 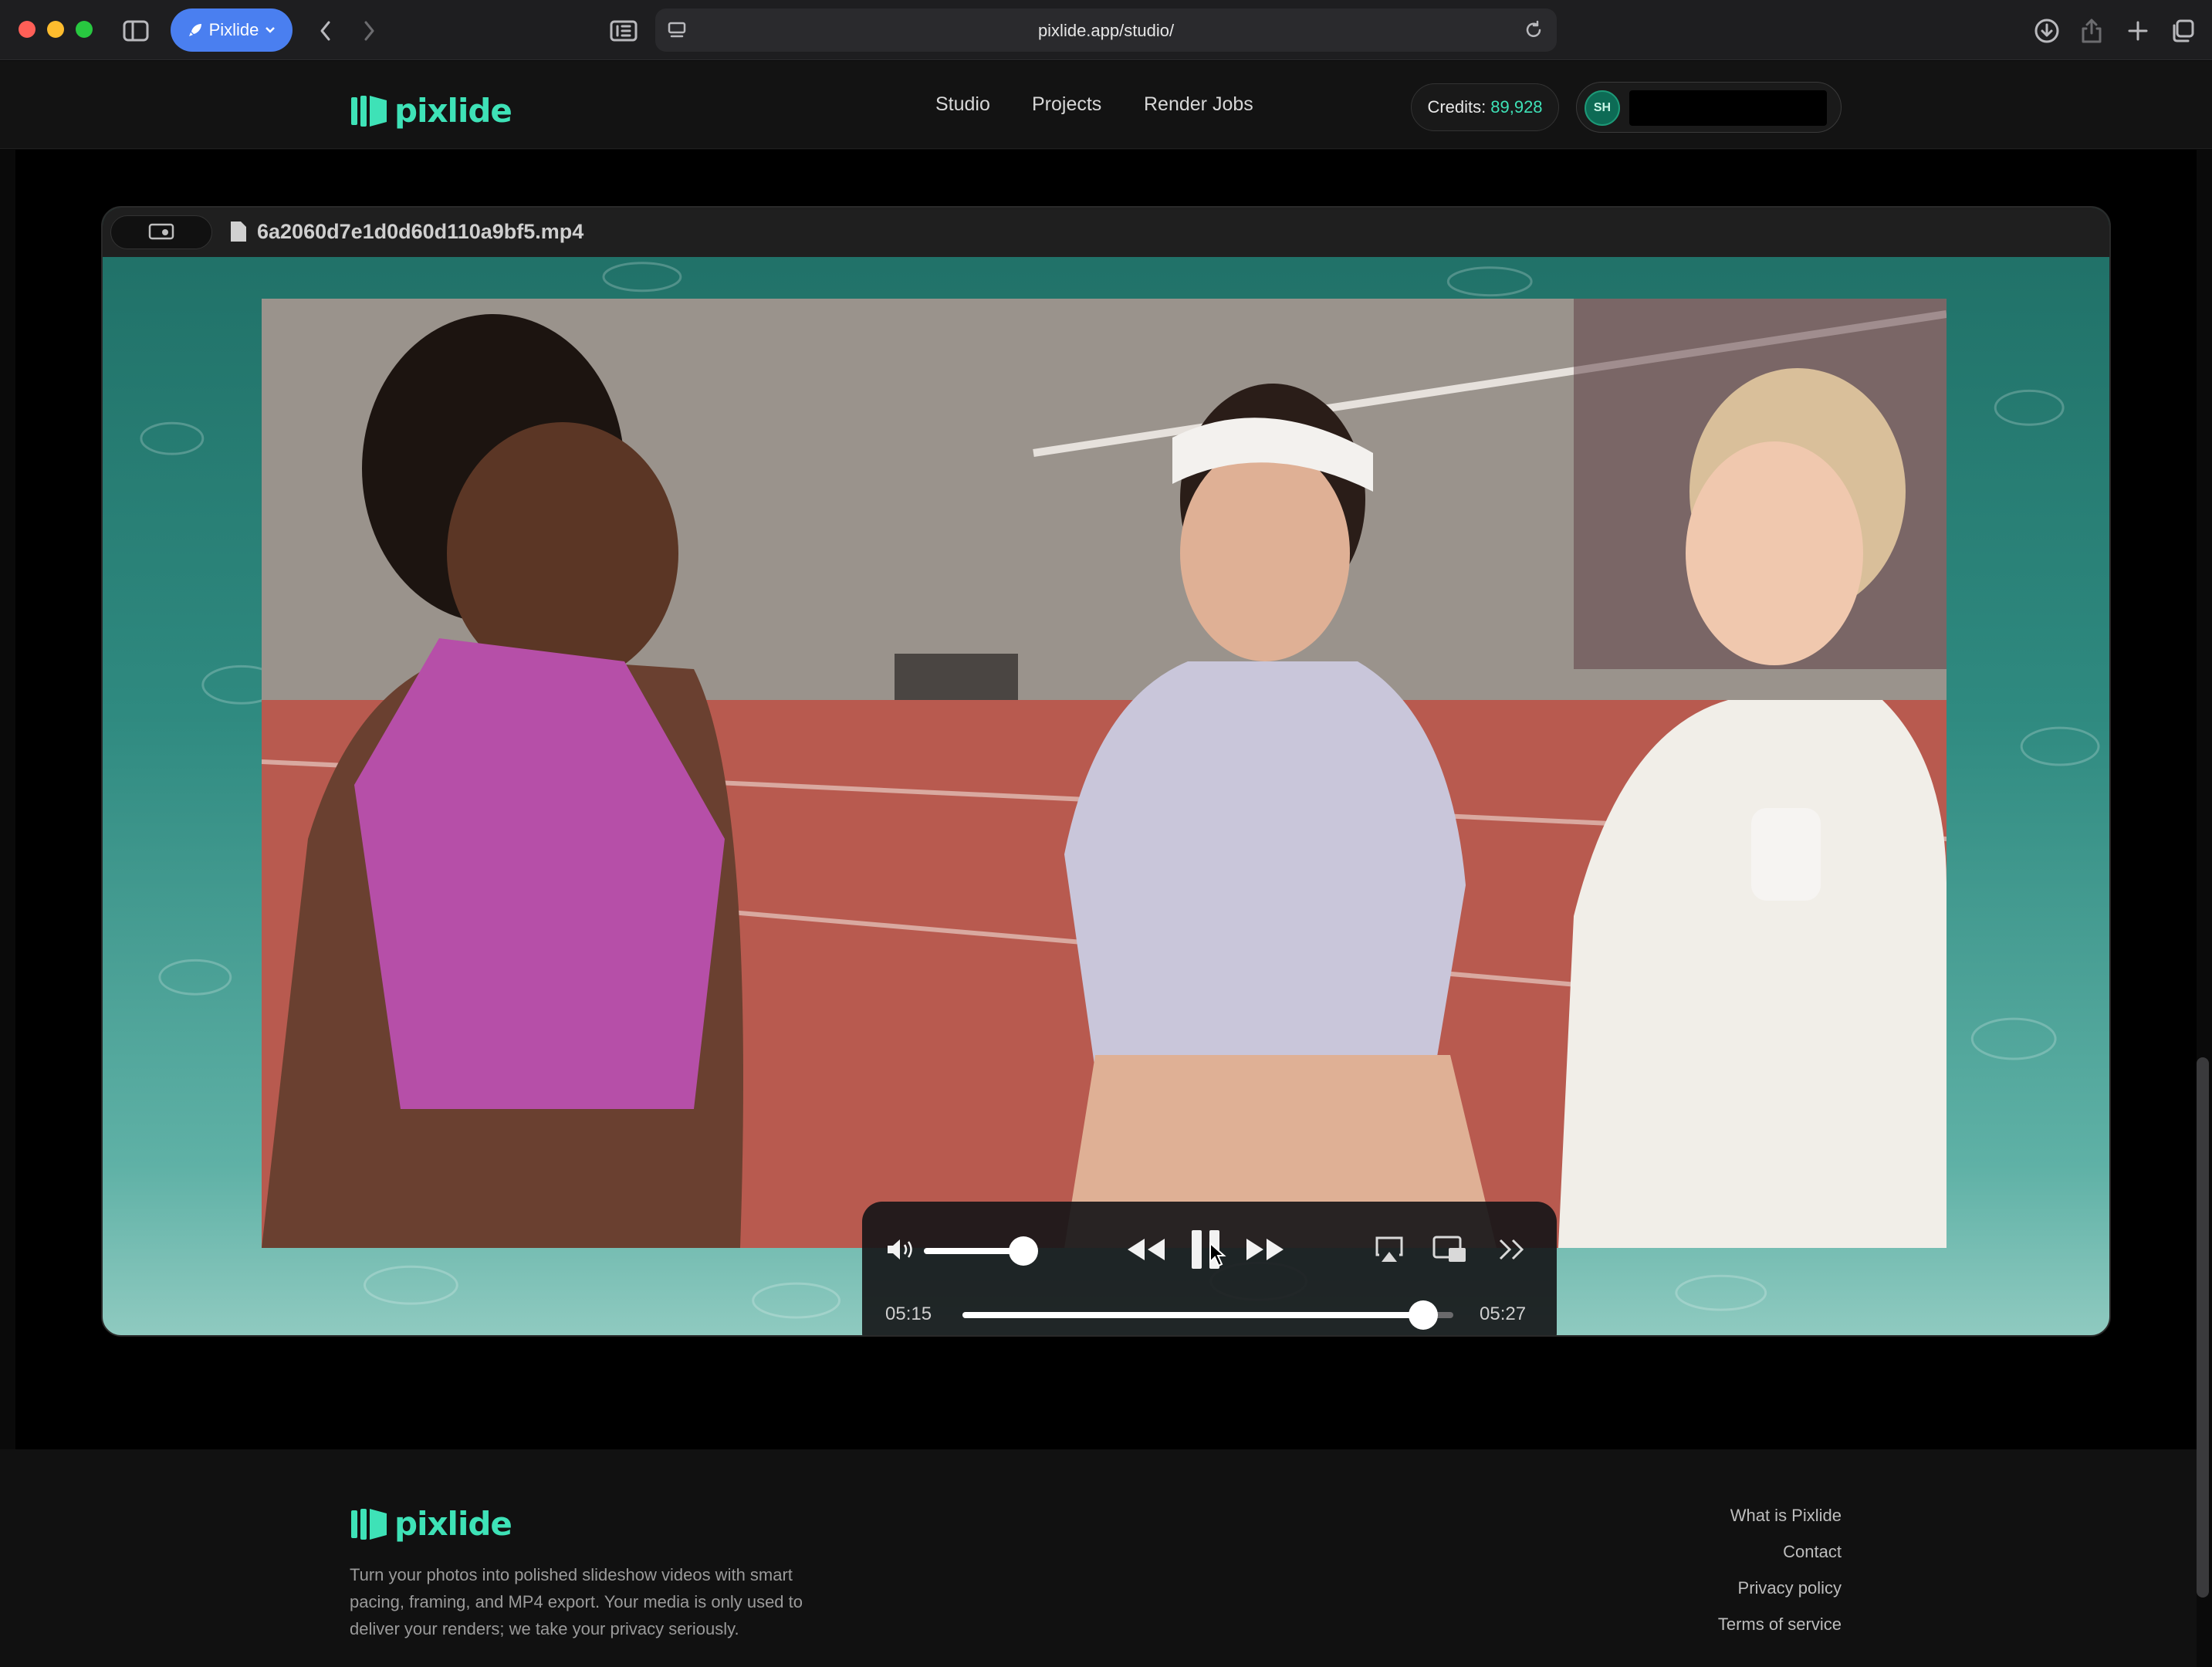 I want to click on airplay-icon, so click(x=1389, y=1249).